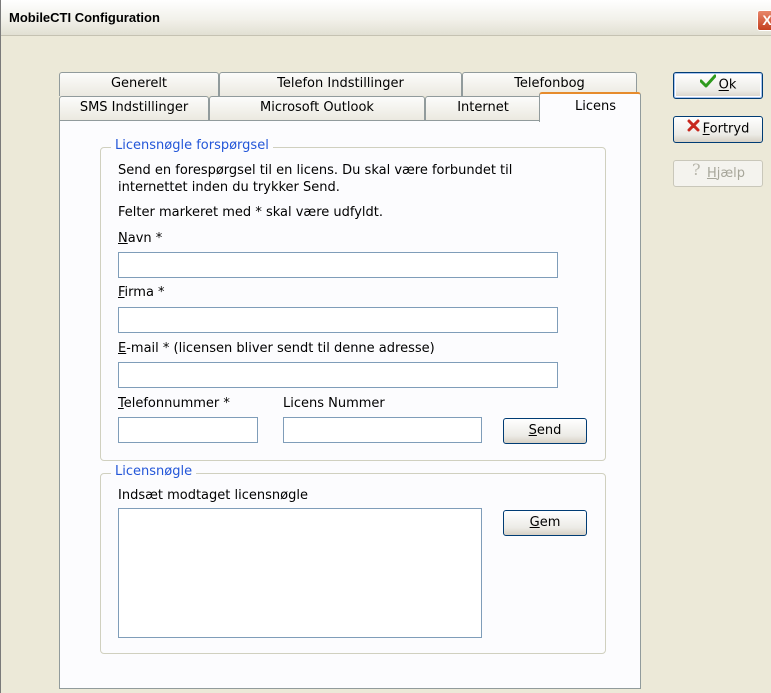 The width and height of the screenshot is (771, 693). I want to click on license-number-input, so click(382, 430).